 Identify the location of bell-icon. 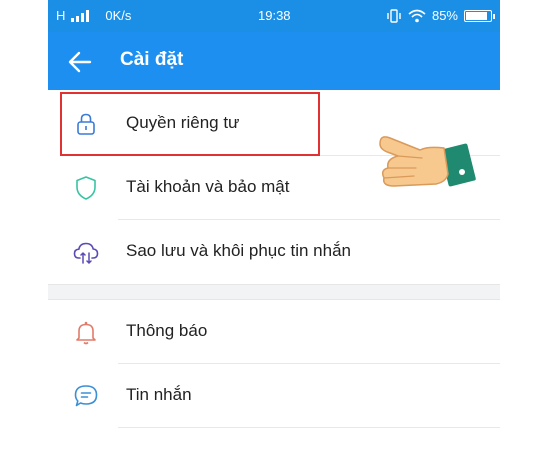
(86, 332).